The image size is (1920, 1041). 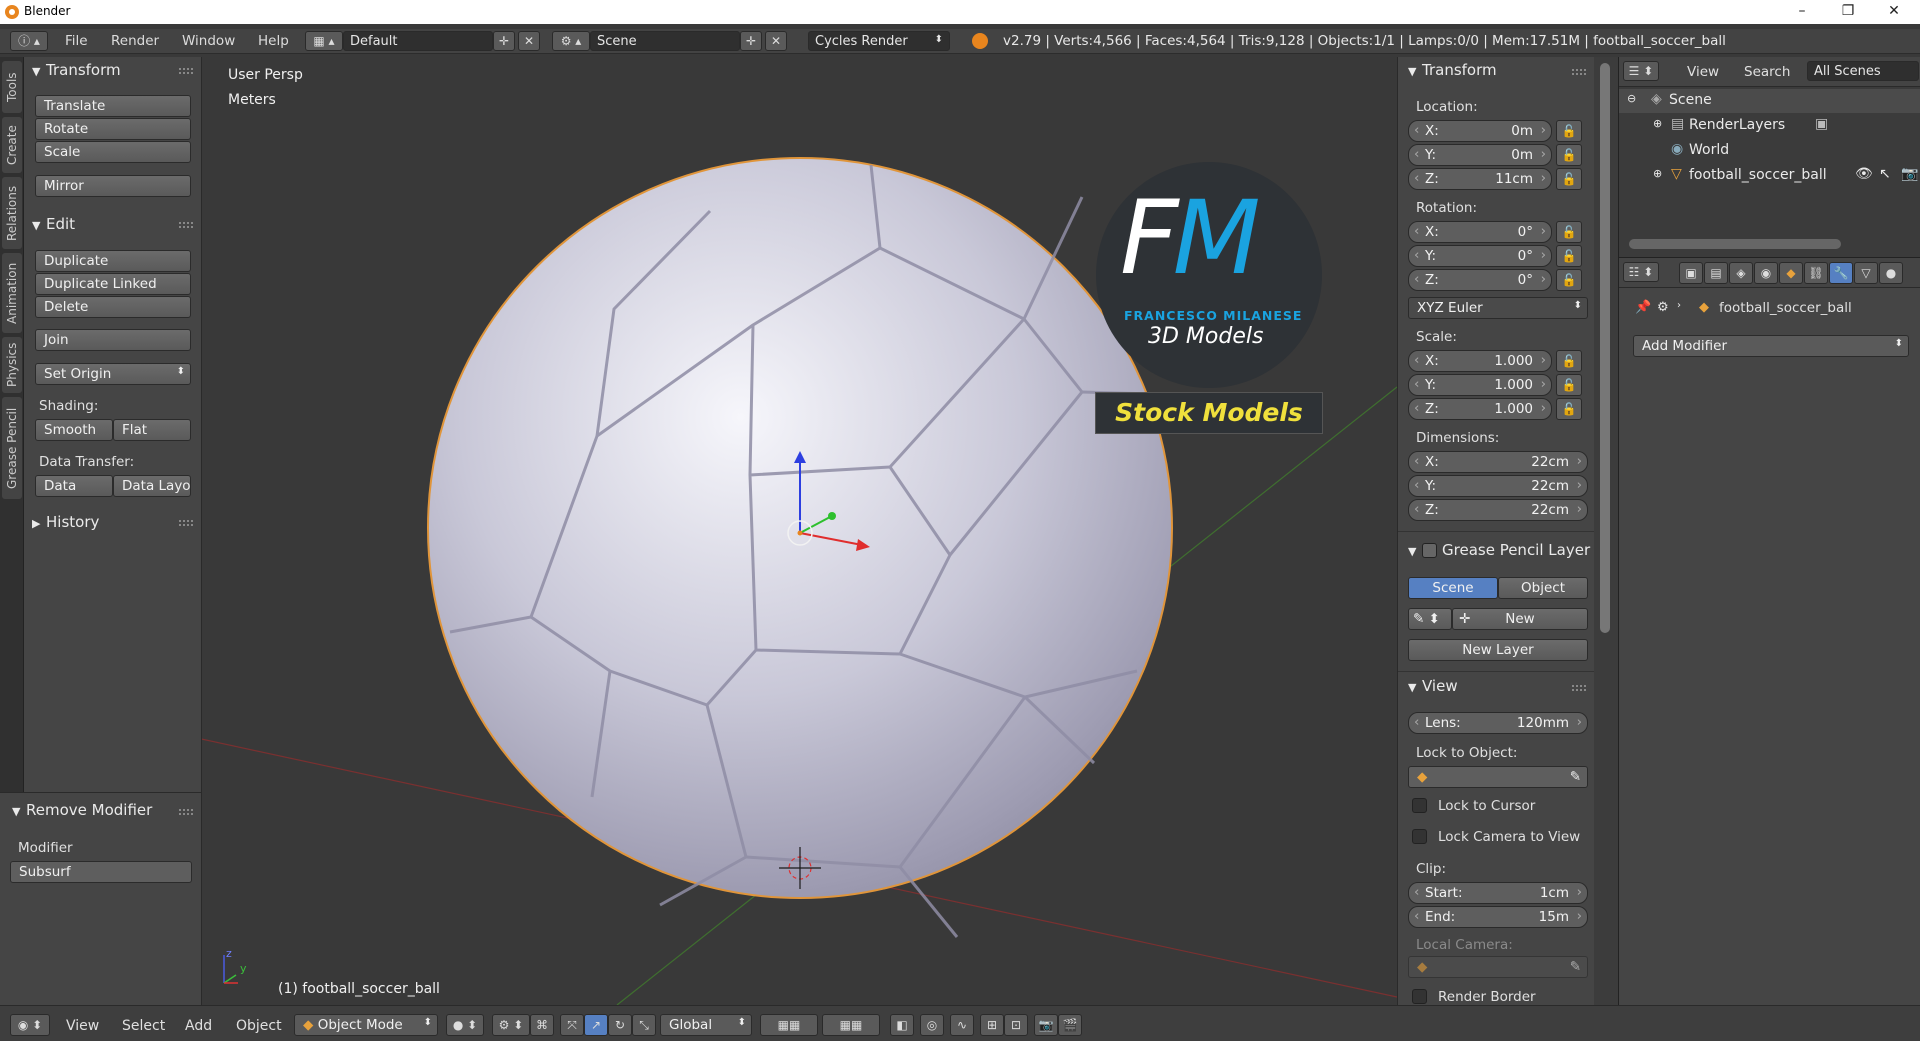 I want to click on maximize-button: ❐, so click(x=1848, y=12).